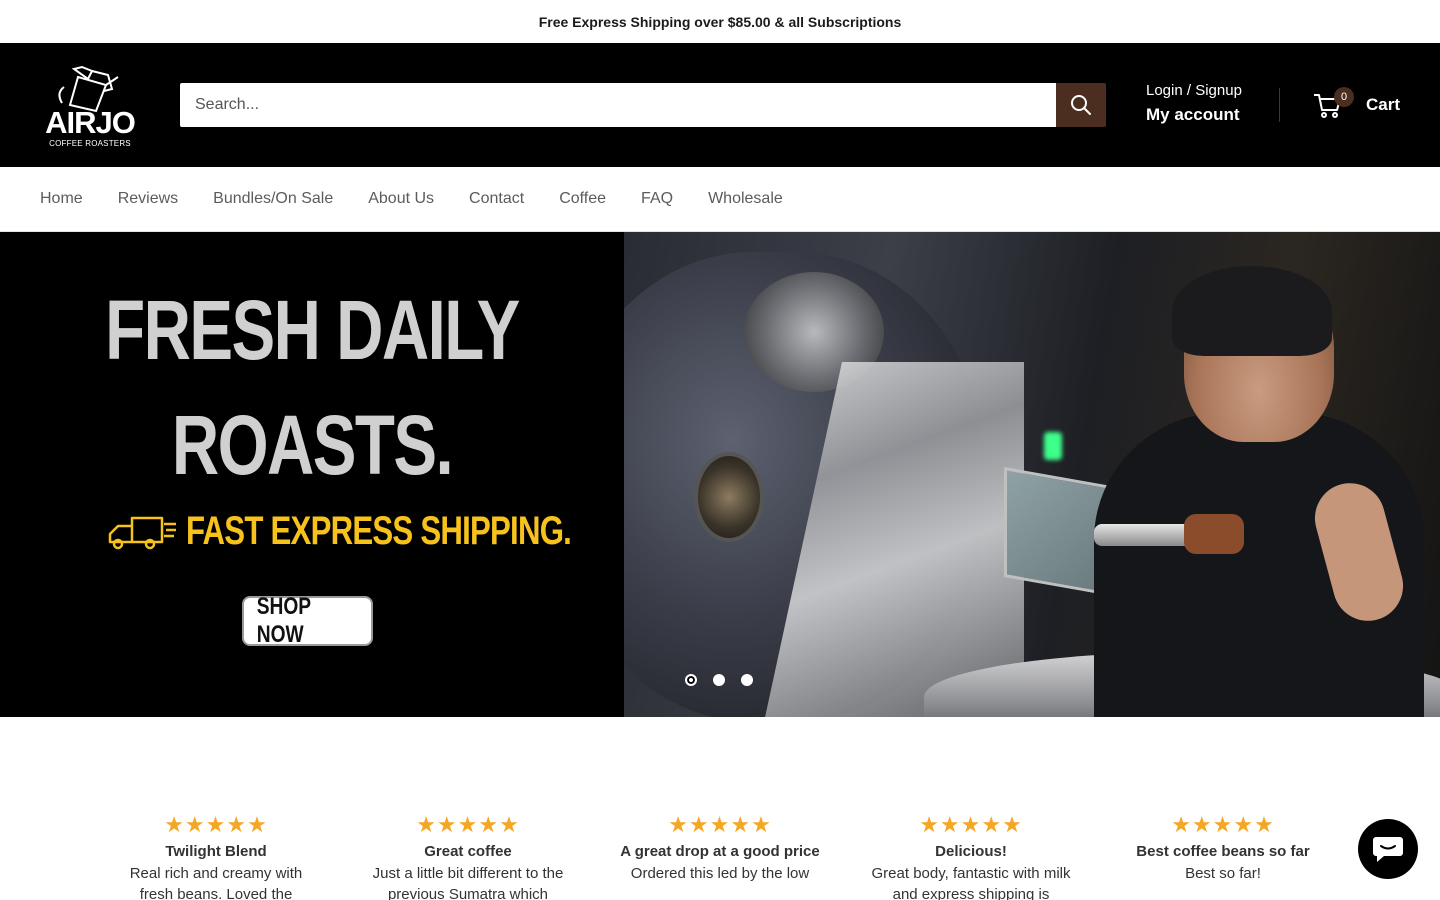 The height and width of the screenshot is (900, 1440). I want to click on cart-label: Cart, so click(1383, 104).